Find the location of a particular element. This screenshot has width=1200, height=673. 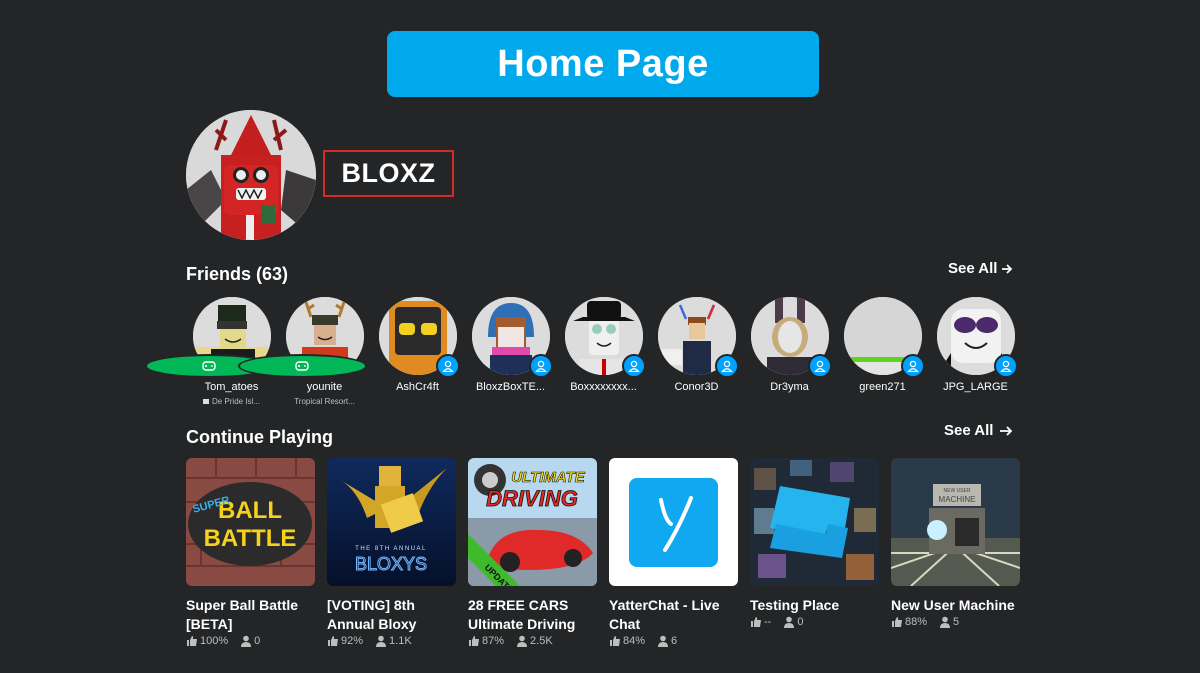

svg-text: DRIVING is located at coordinates (532, 498).